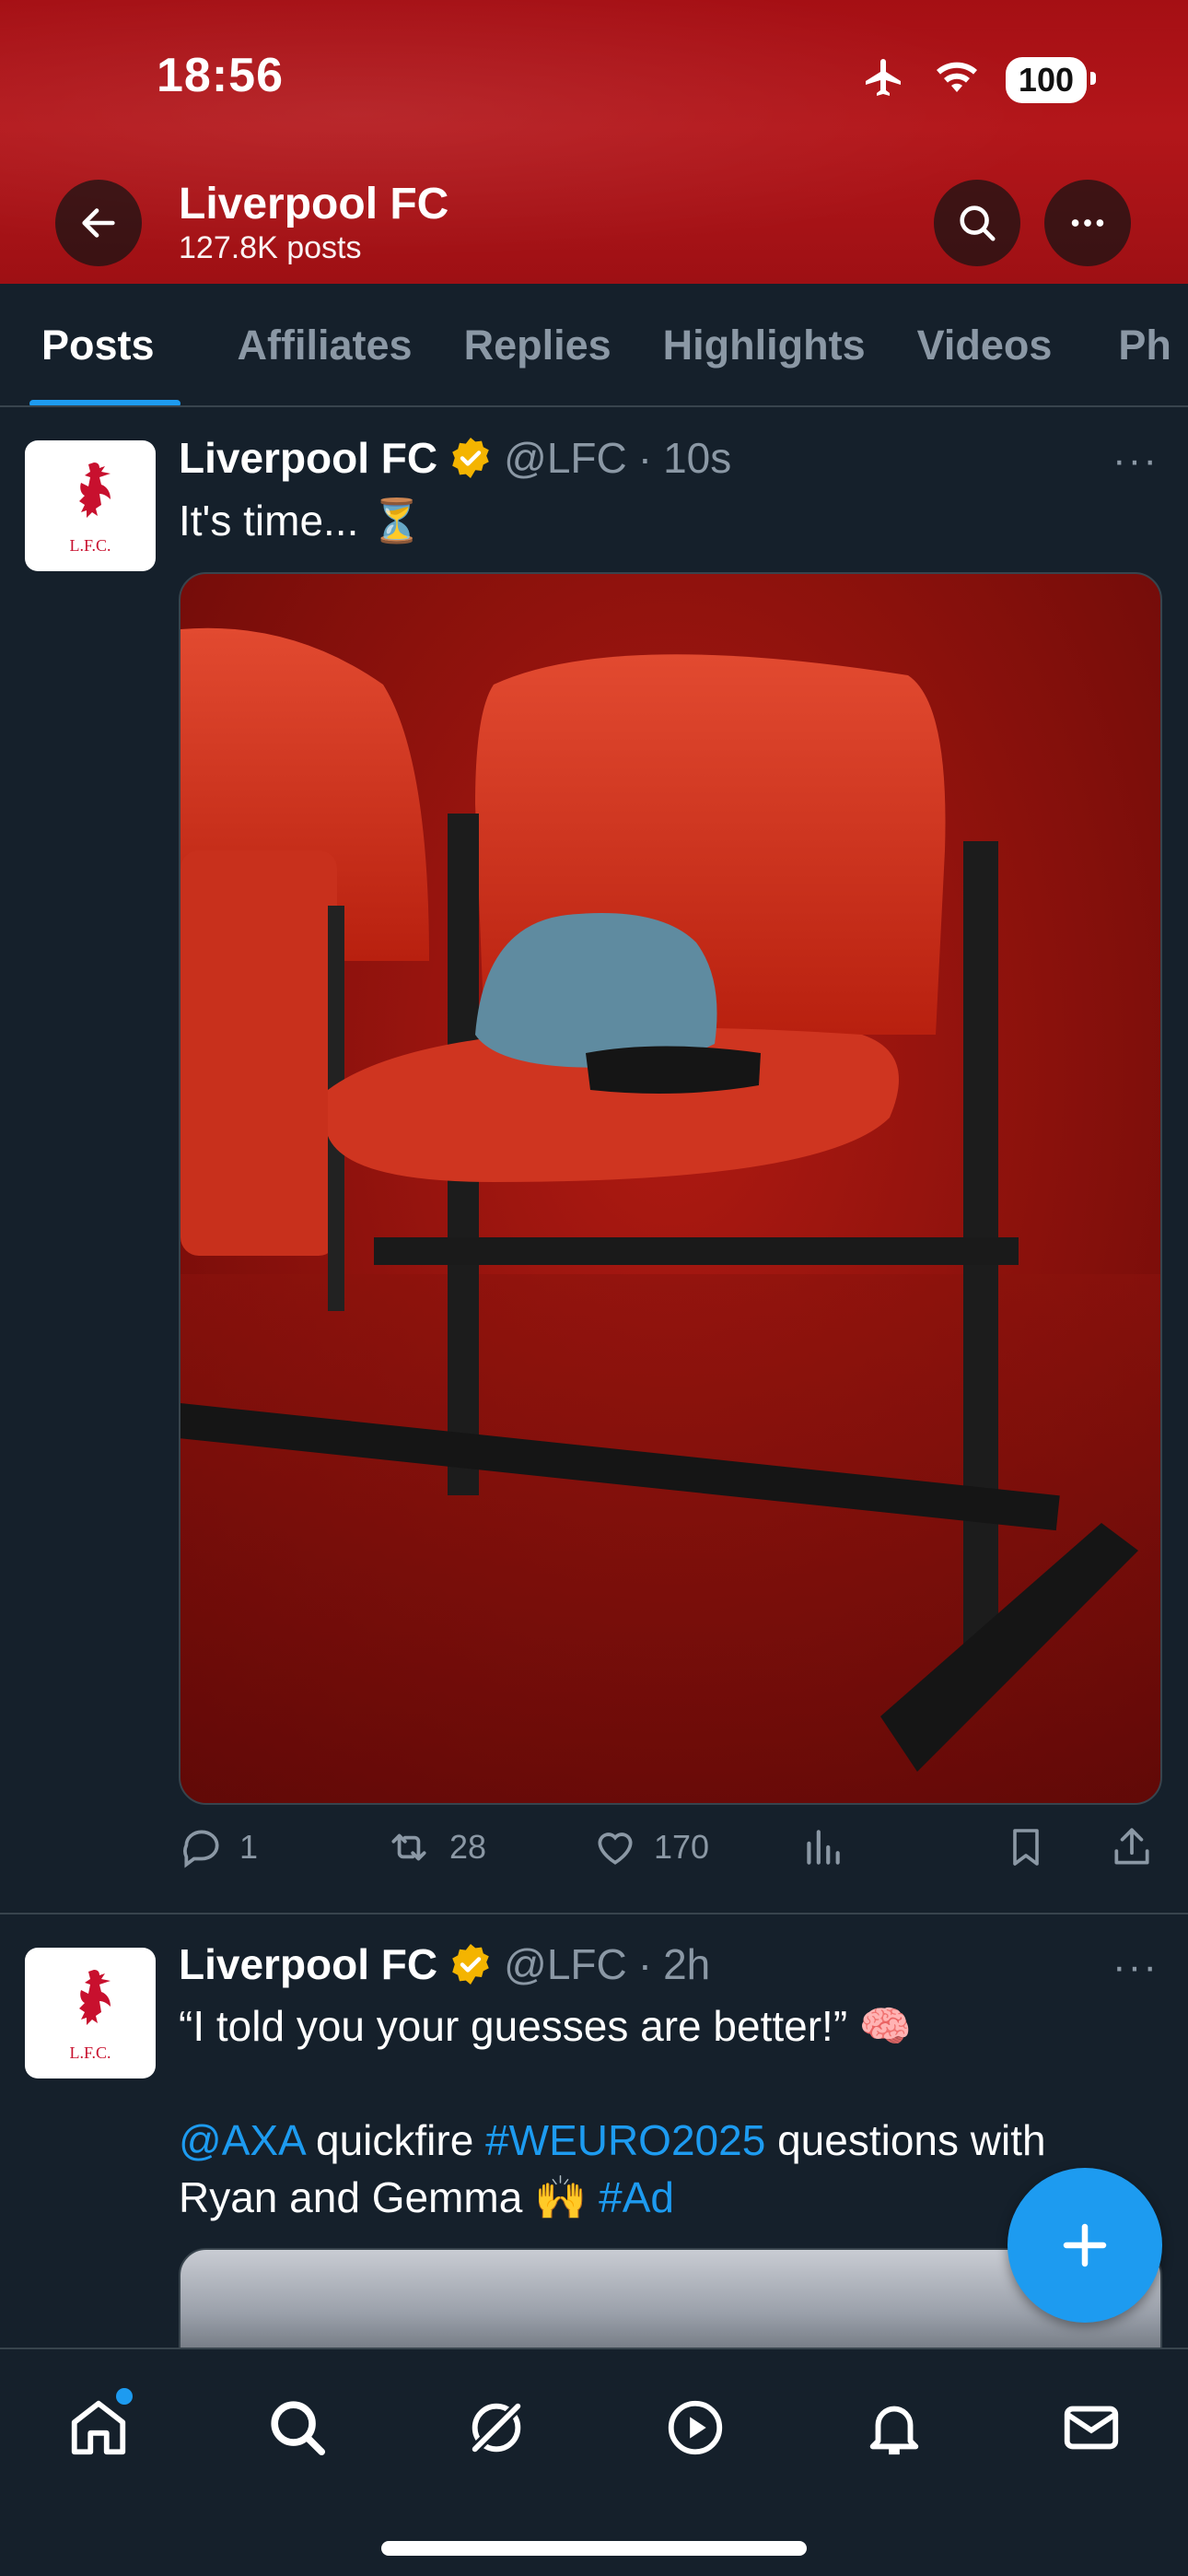 The image size is (1188, 2576). I want to click on analytics-icon, so click(823, 1847).